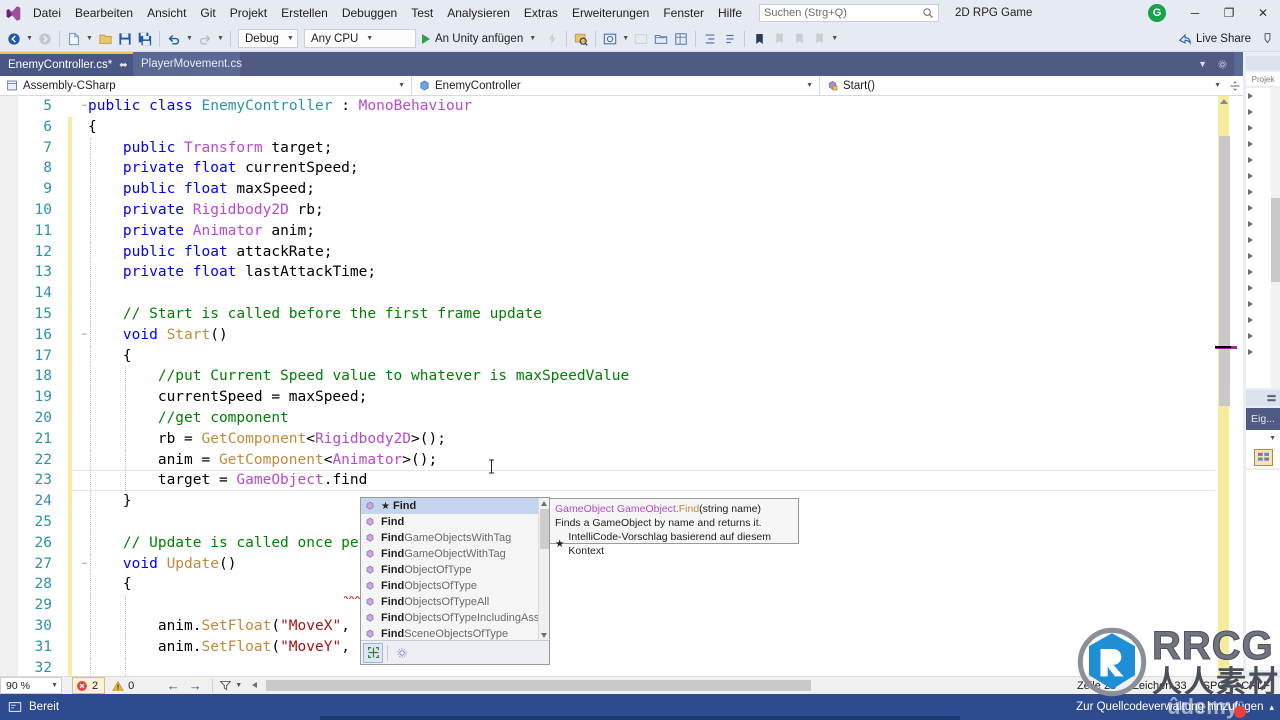  What do you see at coordinates (710, 39) in the screenshot?
I see `indent-icon` at bounding box center [710, 39].